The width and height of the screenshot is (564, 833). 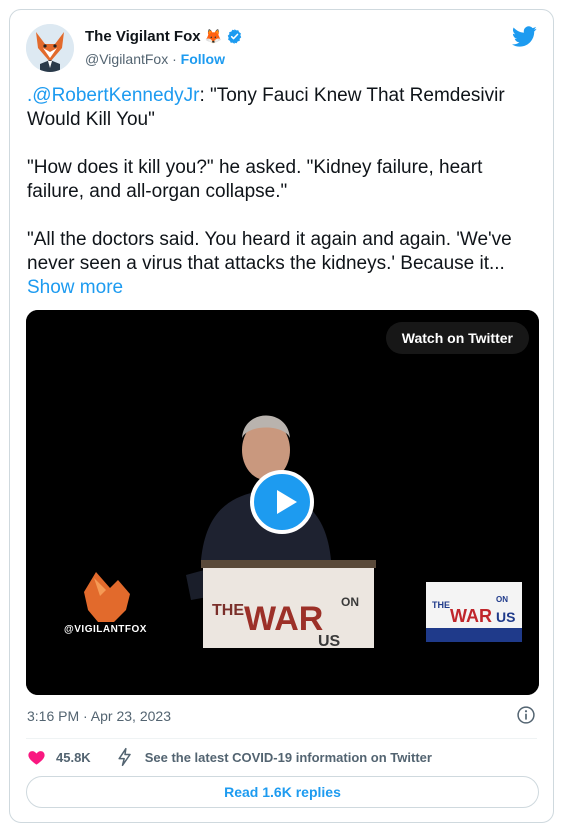 I want to click on sign-text-war: WAR, so click(x=471, y=616).